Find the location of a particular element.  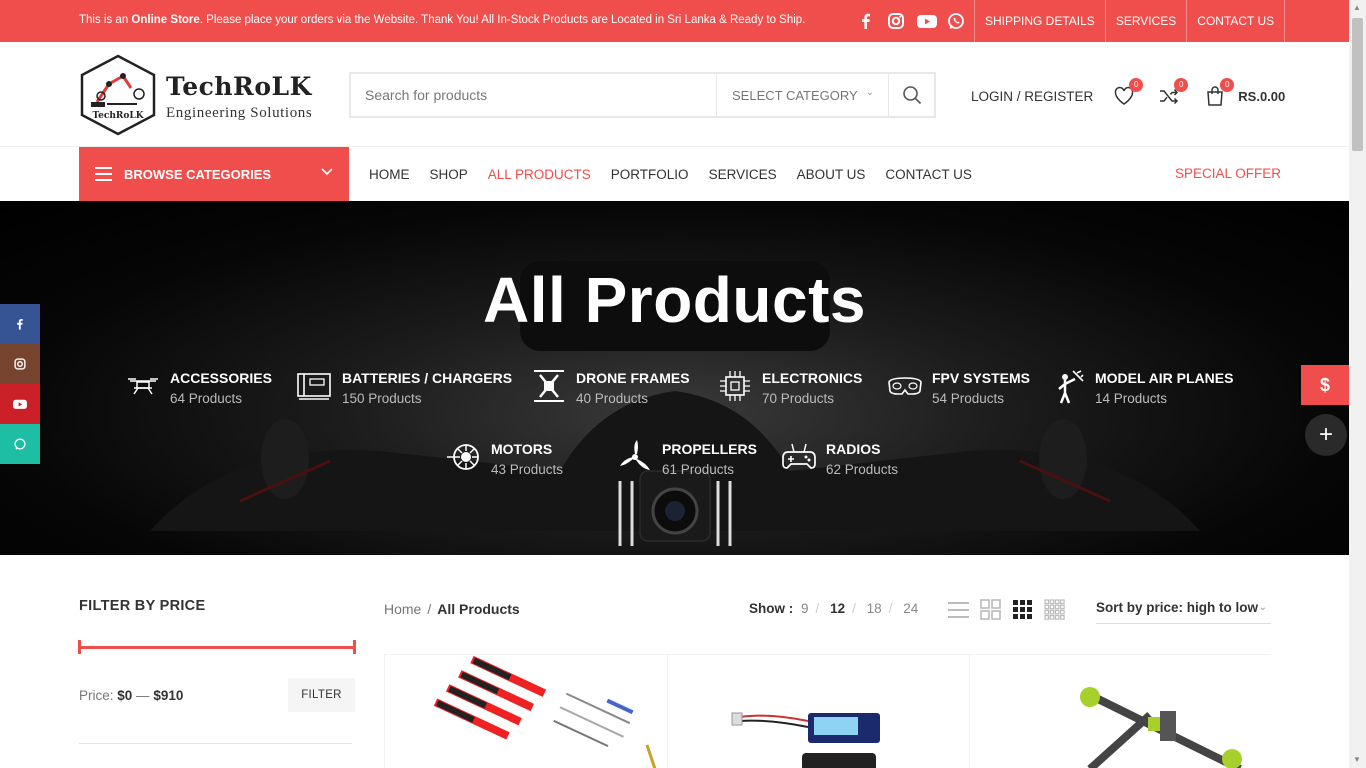

category-drone-frames: DRONE FRAMES 40 Products is located at coordinates (610, 390).